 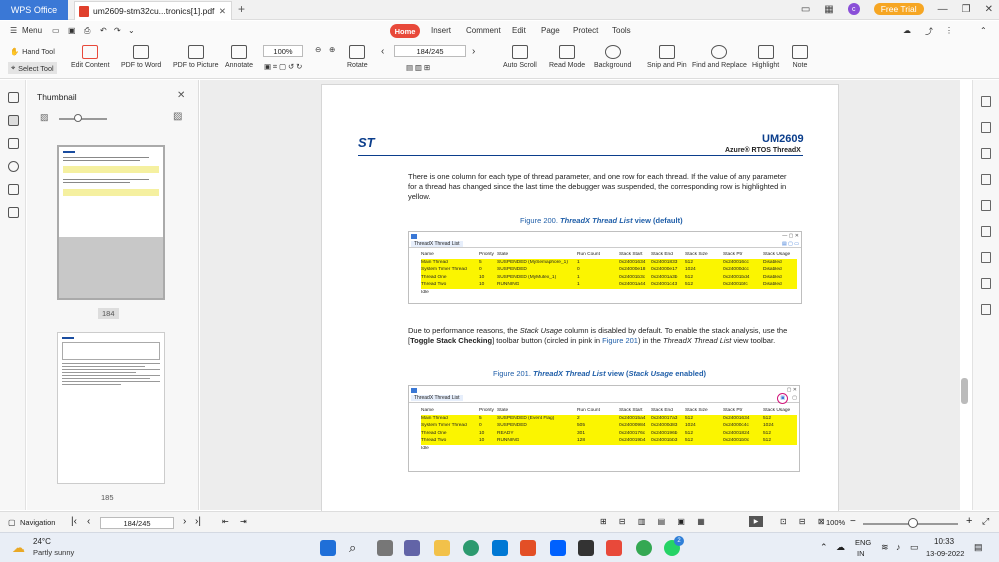 What do you see at coordinates (585, 30) in the screenshot?
I see `tab-protect: Protect` at bounding box center [585, 30].